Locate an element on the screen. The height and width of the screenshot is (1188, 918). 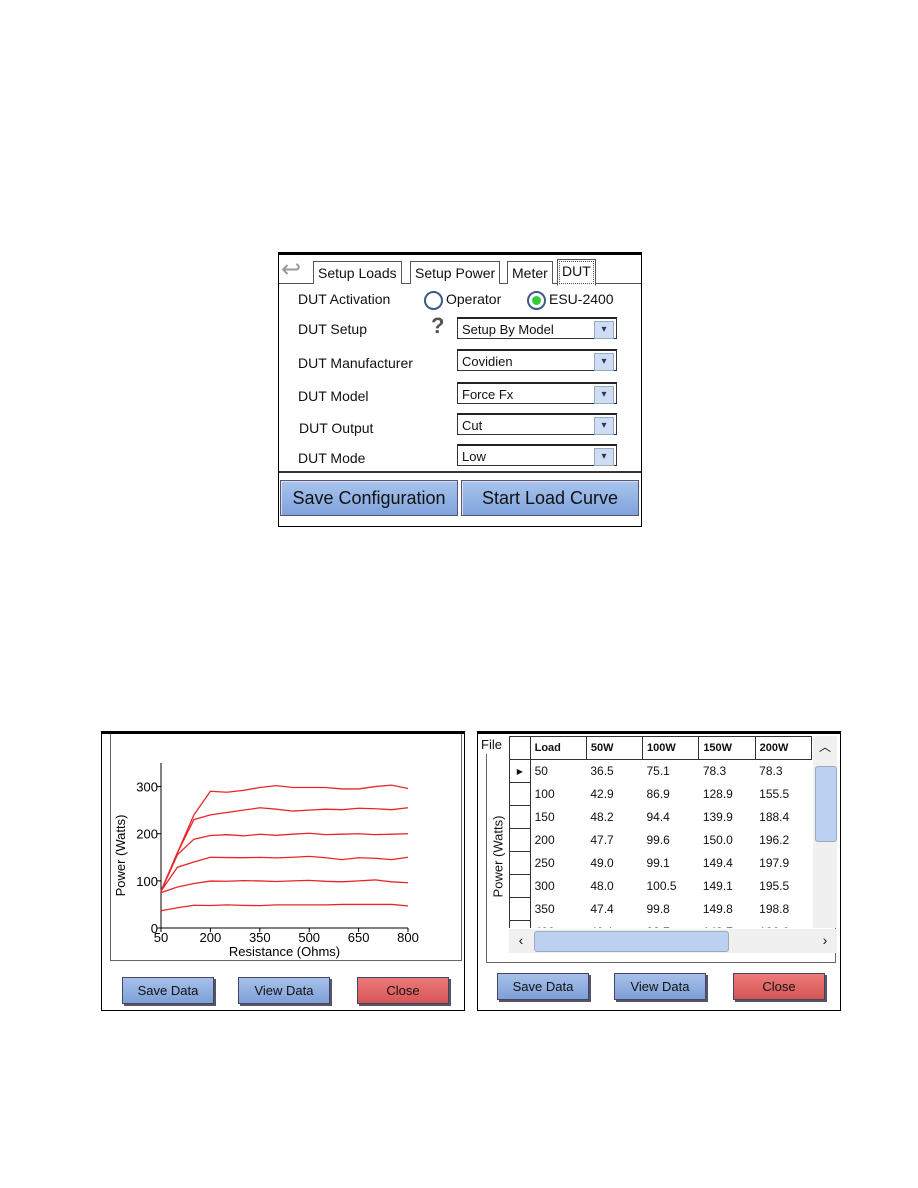
table-cell: 48.0 is located at coordinates (602, 886).